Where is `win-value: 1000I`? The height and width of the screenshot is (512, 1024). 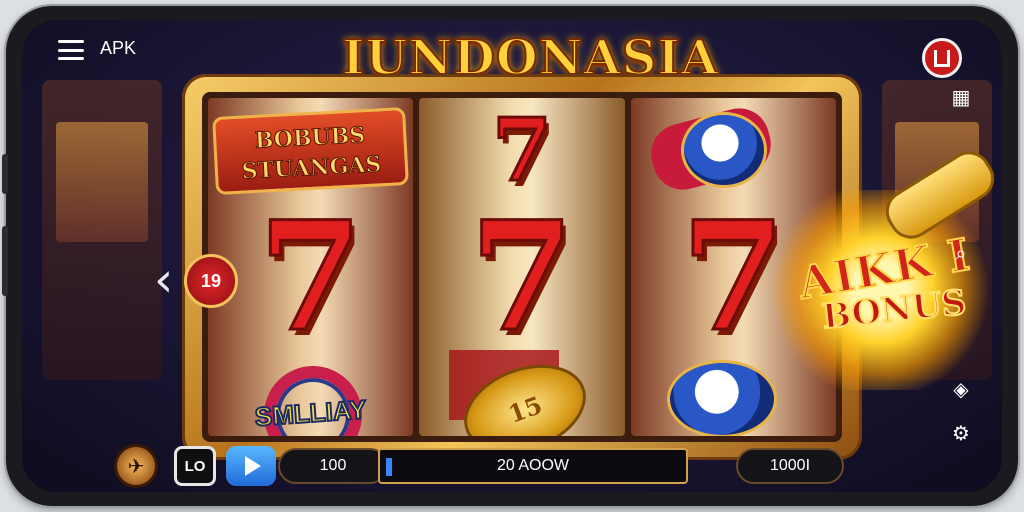 win-value: 1000I is located at coordinates (790, 466).